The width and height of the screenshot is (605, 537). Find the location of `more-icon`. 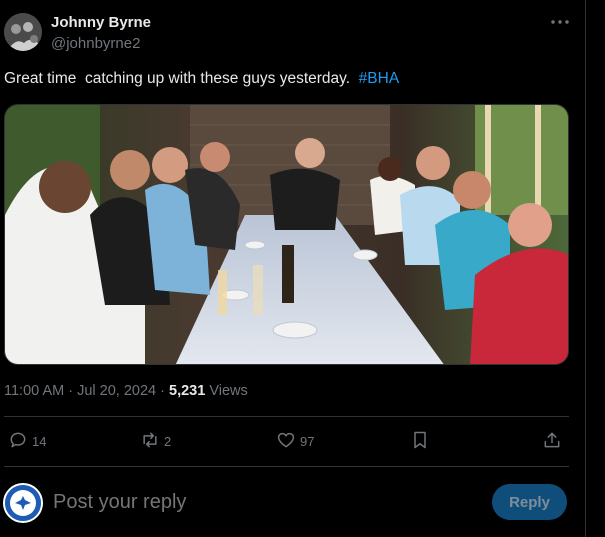

more-icon is located at coordinates (560, 22).